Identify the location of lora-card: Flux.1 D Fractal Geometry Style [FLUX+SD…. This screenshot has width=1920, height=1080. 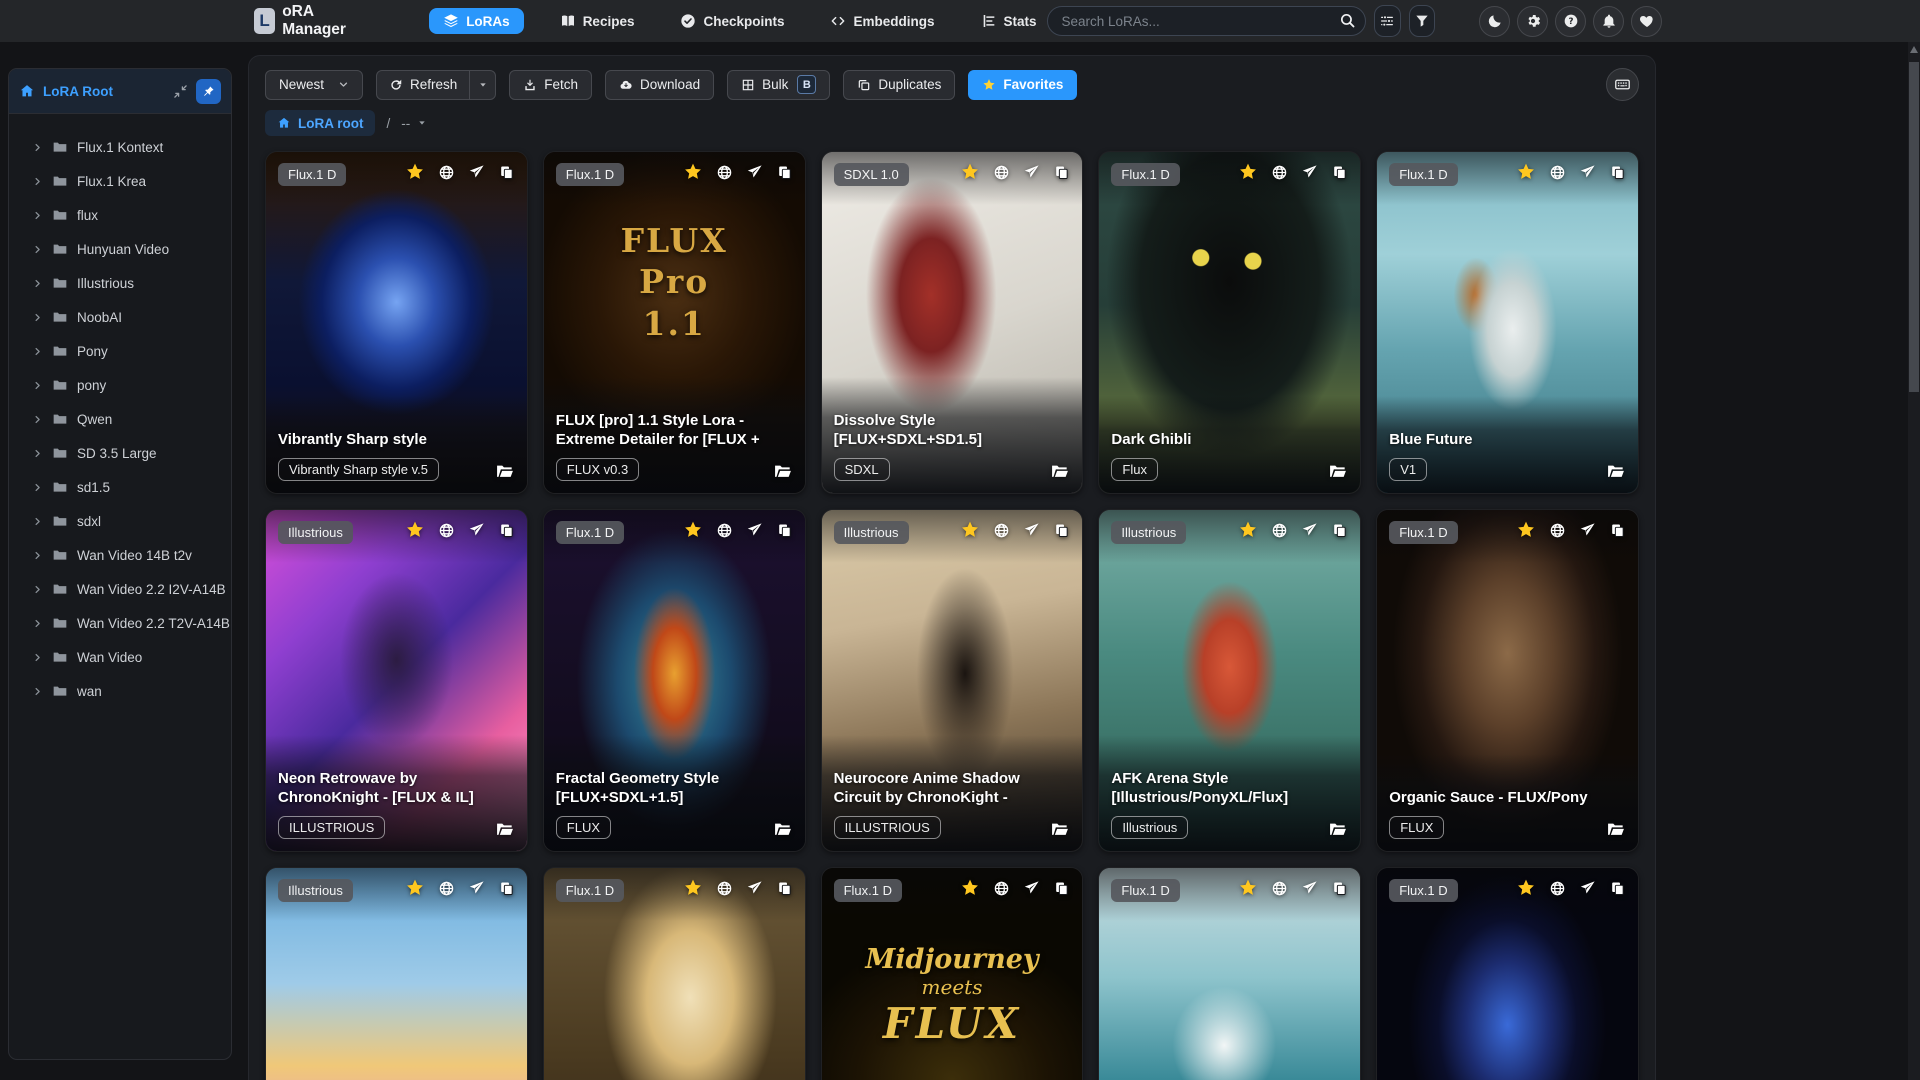
(674, 680).